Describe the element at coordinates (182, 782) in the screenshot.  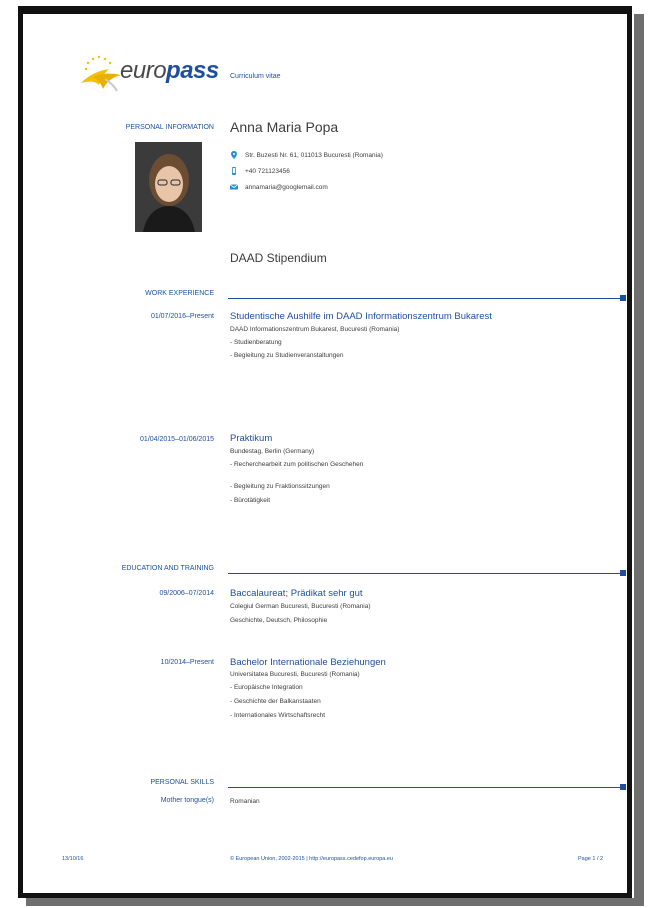
I see `personal-skills-label: PERSONAL SKILLS` at that location.